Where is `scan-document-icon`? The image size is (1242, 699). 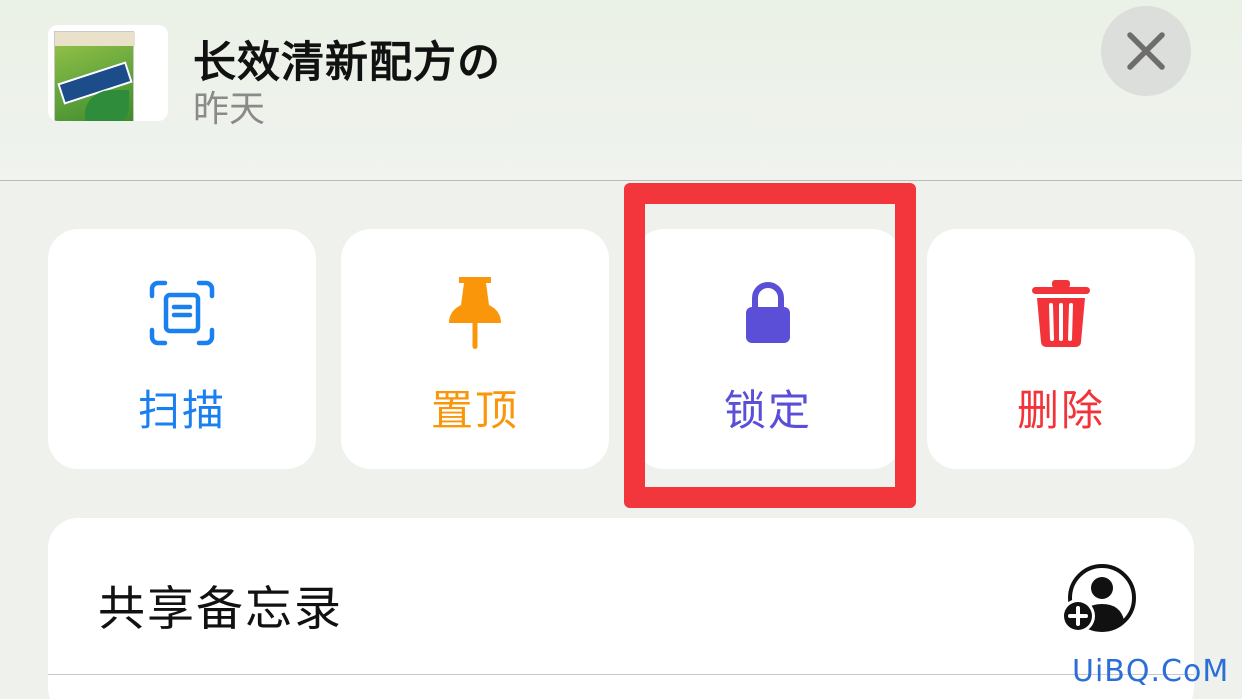
scan-document-icon is located at coordinates (182, 313).